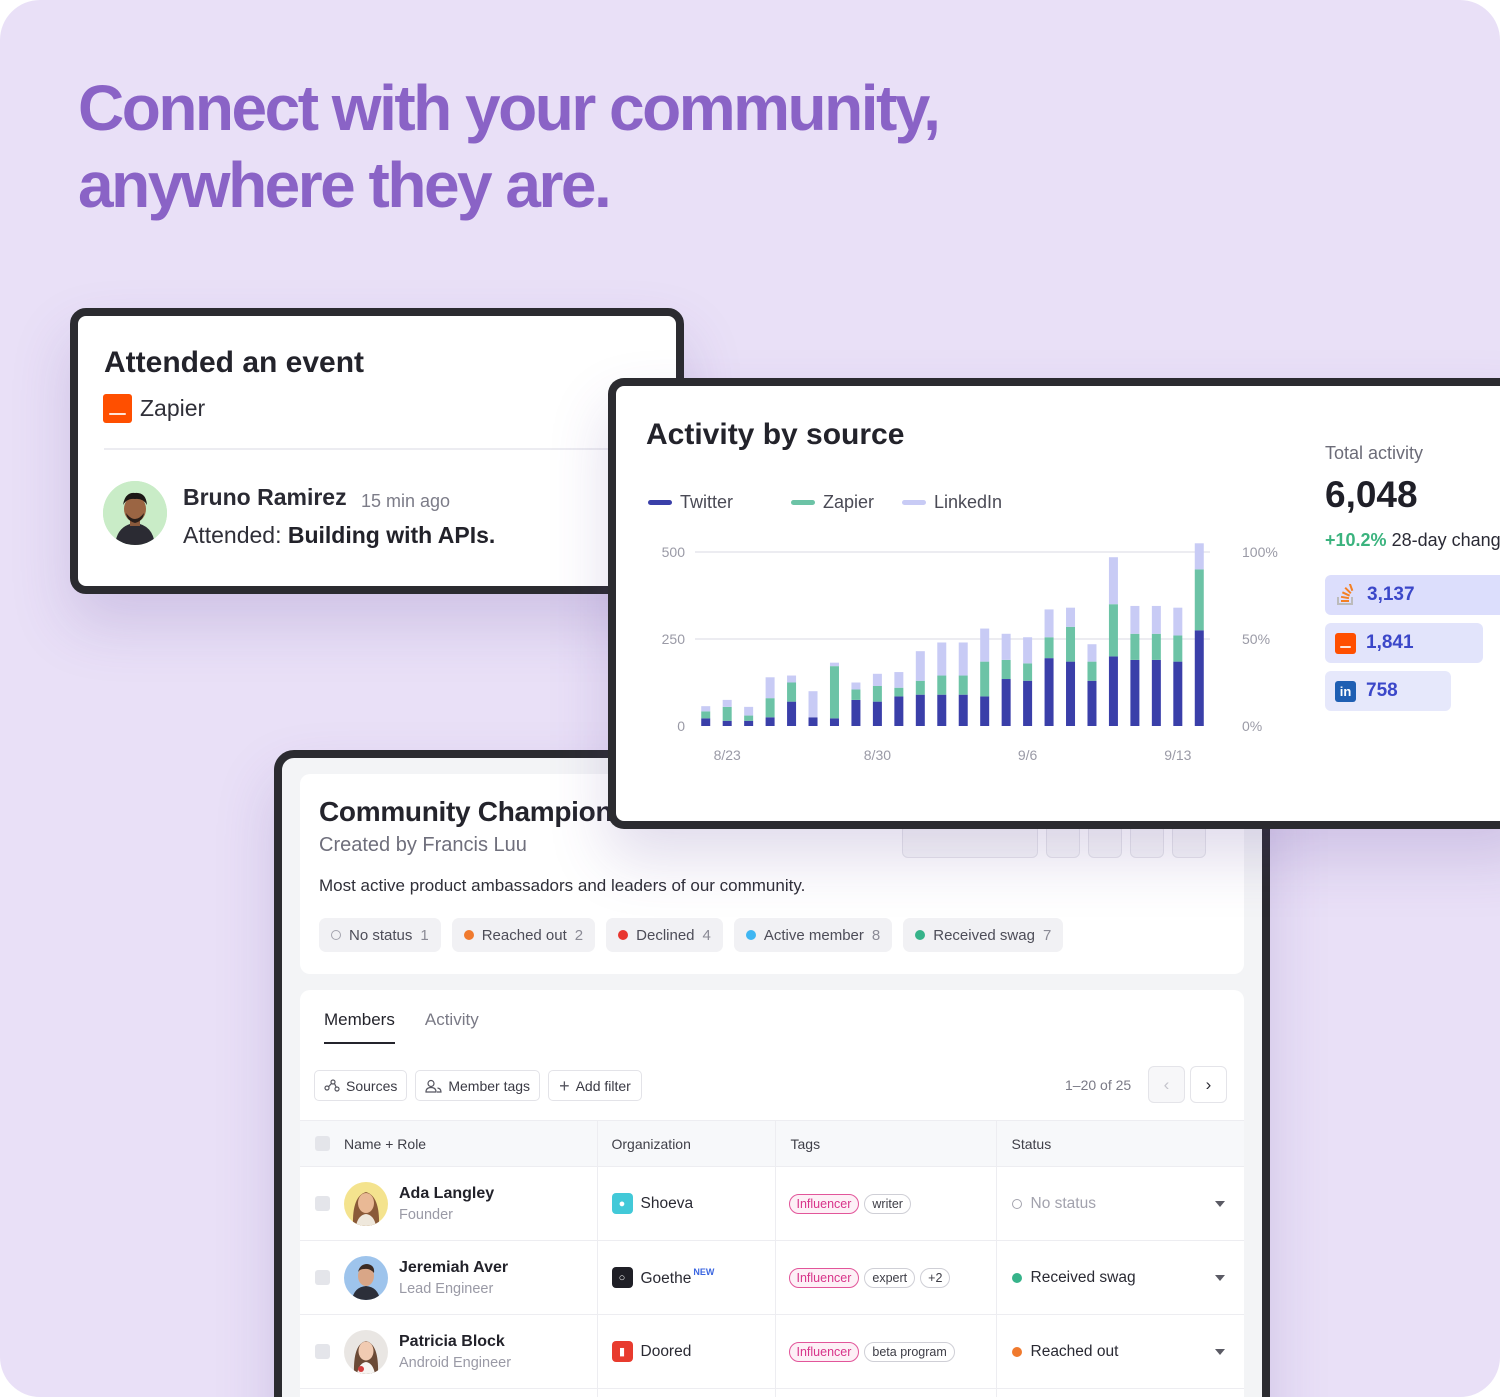  What do you see at coordinates (622, 1277) in the screenshot?
I see `goethe-logo-icon: ○` at bounding box center [622, 1277].